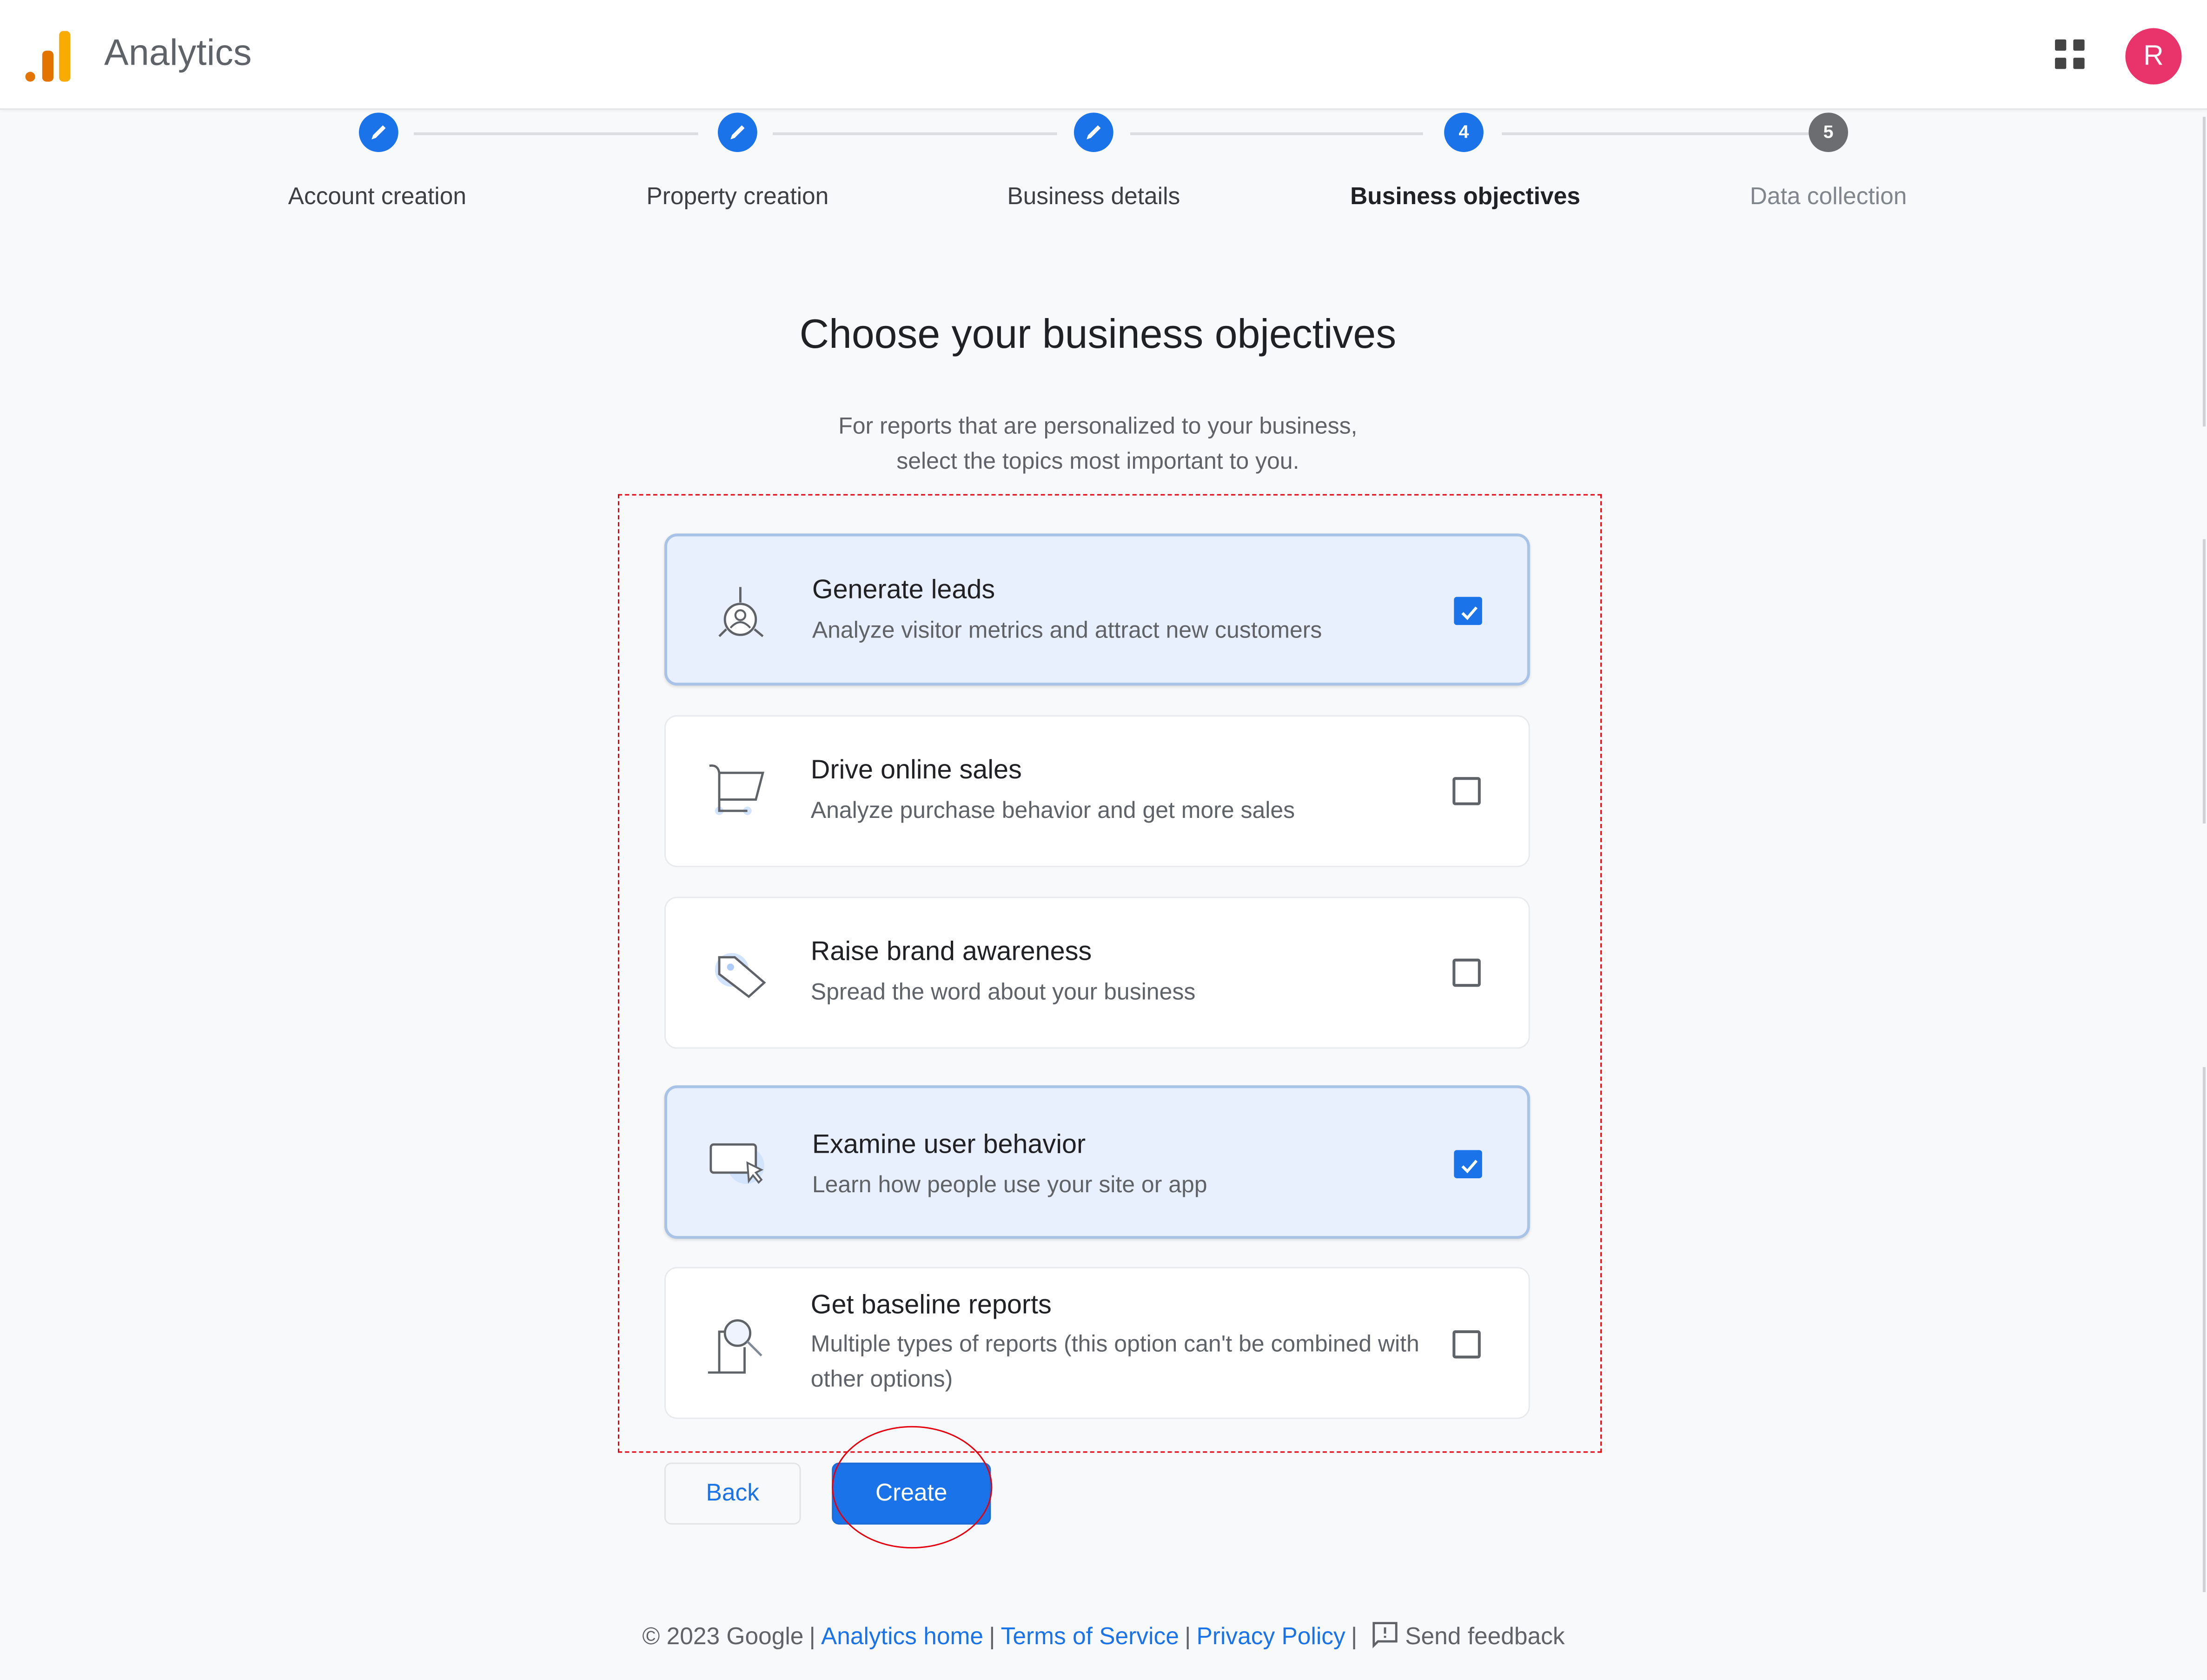 The width and height of the screenshot is (2207, 1680). I want to click on objective-title: Raise brand awareness, so click(951, 952).